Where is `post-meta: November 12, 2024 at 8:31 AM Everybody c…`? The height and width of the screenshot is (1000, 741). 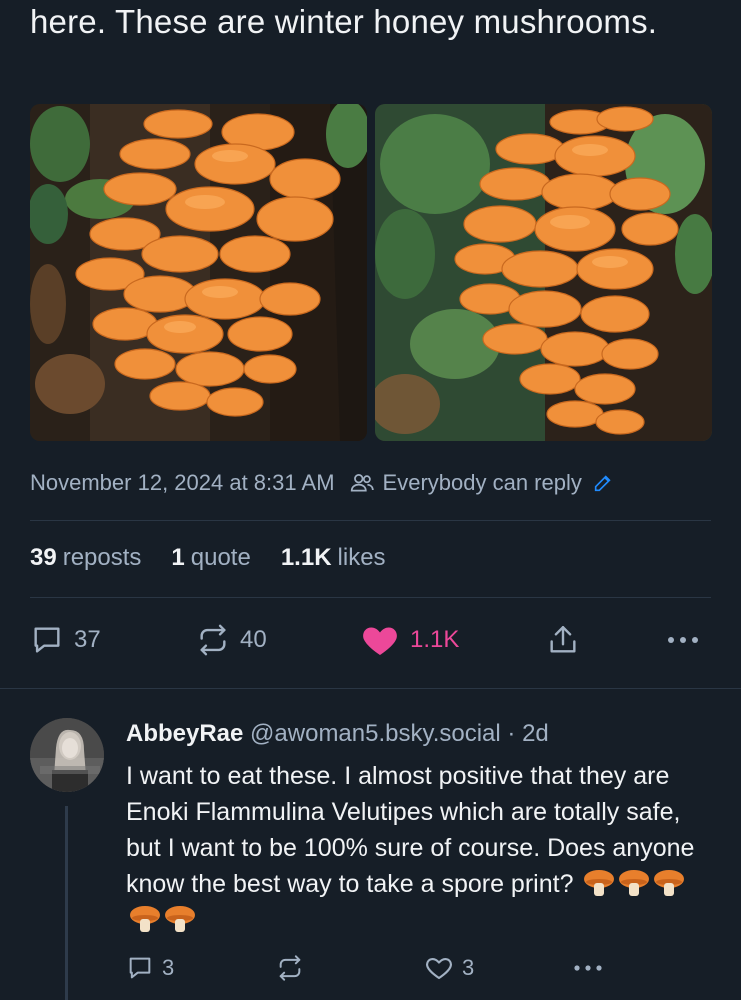 post-meta: November 12, 2024 at 8:31 AM Everybody c… is located at coordinates (370, 483).